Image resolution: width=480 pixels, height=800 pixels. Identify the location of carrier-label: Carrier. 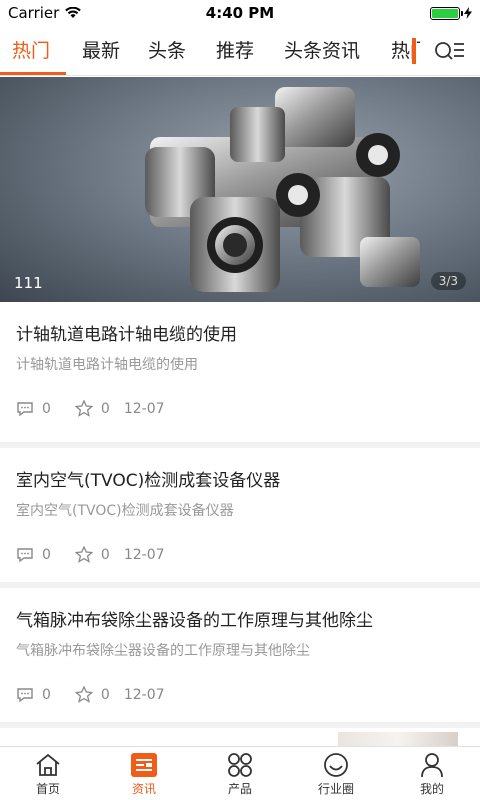
(34, 13).